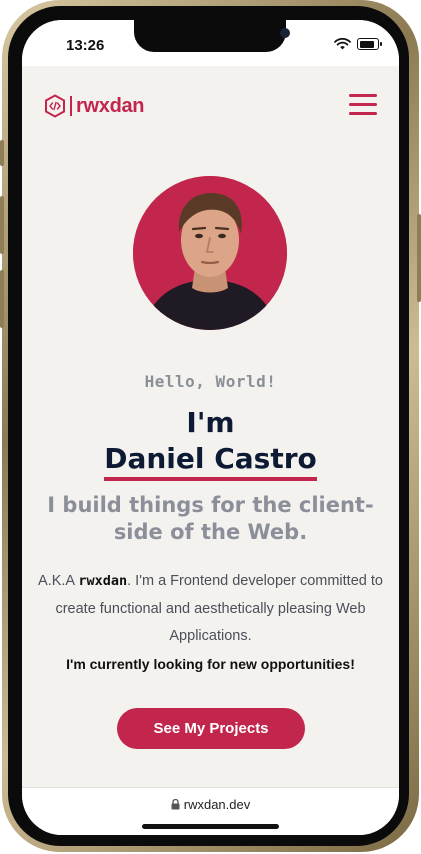 The image size is (421, 854). Describe the element at coordinates (55, 106) in the screenshot. I see `code-hexagon-icon` at that location.